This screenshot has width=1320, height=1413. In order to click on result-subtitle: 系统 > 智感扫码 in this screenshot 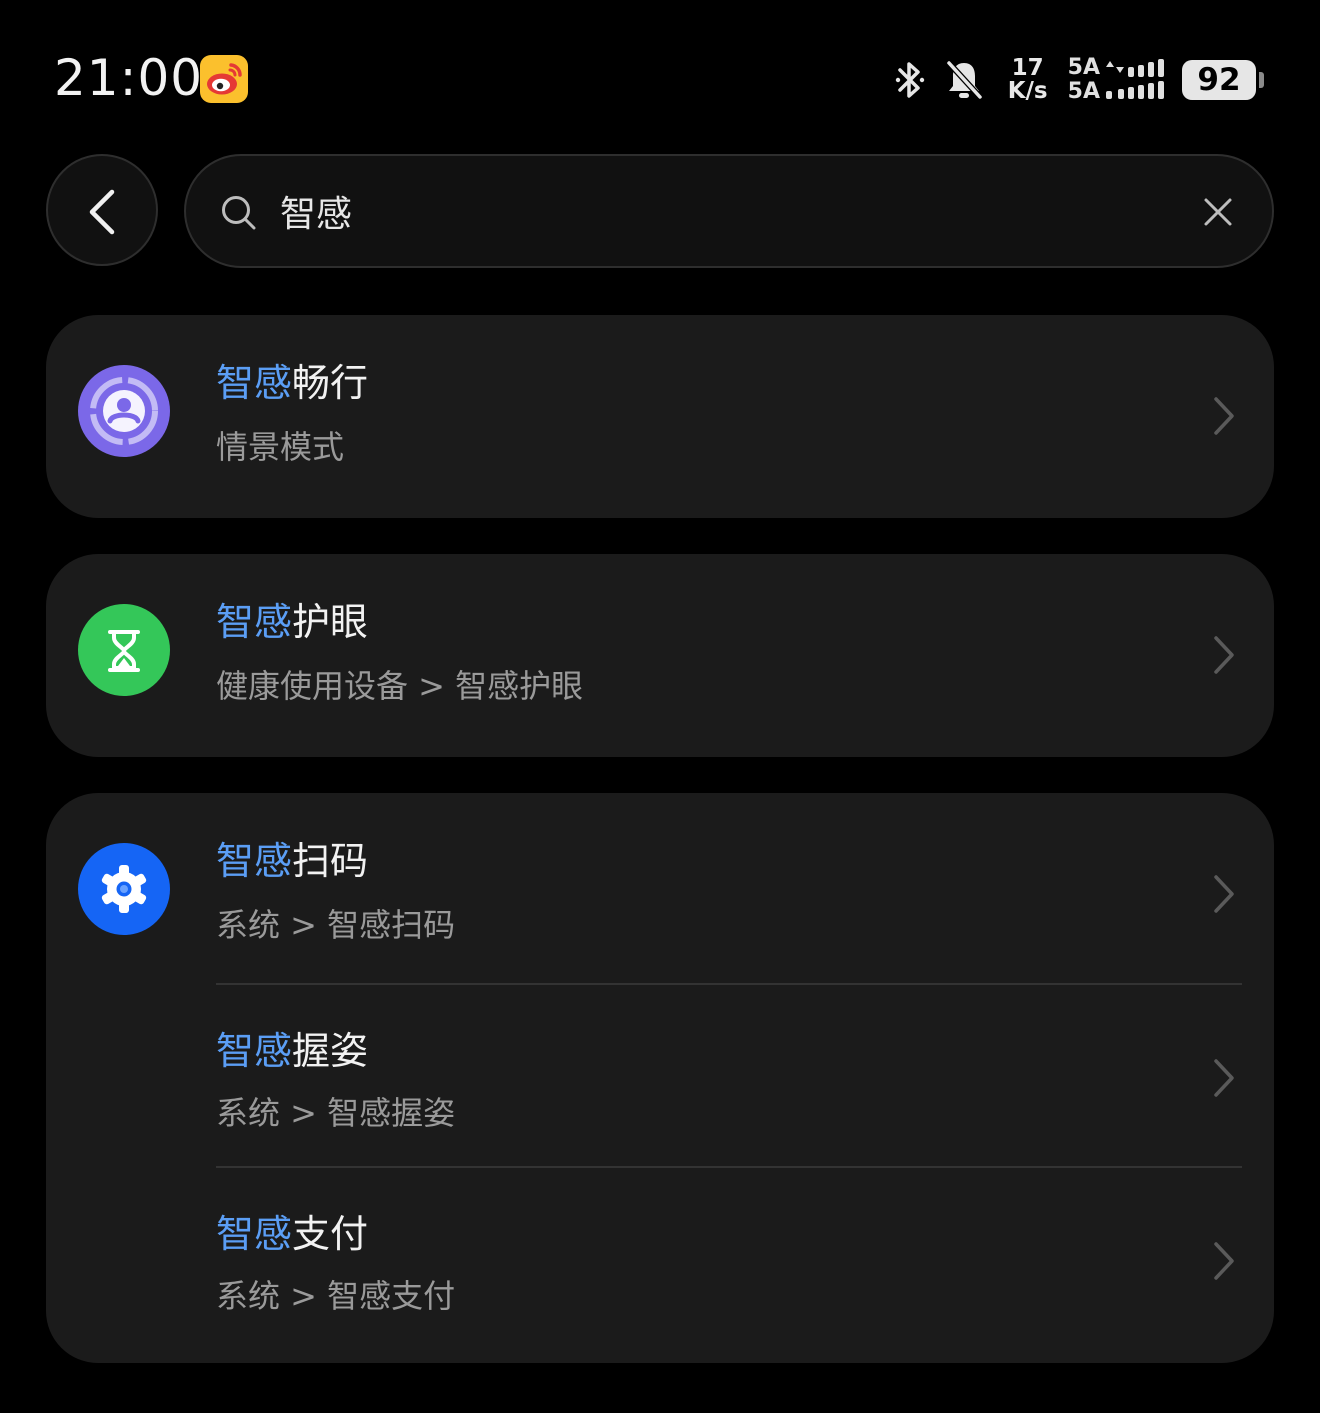, I will do `click(336, 925)`.